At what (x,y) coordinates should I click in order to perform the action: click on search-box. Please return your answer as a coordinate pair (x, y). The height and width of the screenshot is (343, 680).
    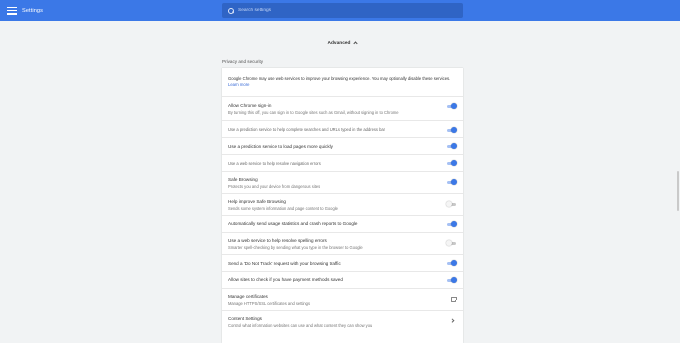
    Looking at the image, I should click on (342, 10).